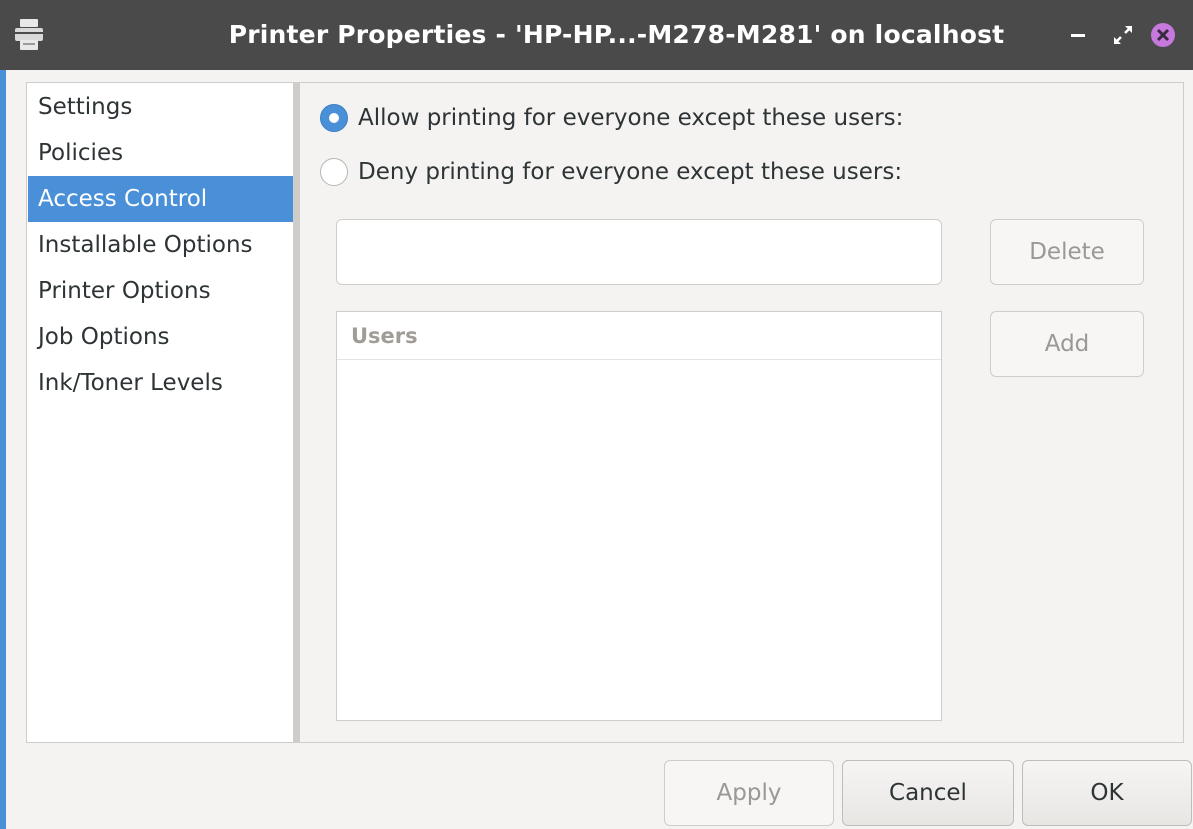 The image size is (1193, 829). What do you see at coordinates (160, 383) in the screenshot?
I see `sidebar-item-ink-toner-levels: Ink/Toner Levels` at bounding box center [160, 383].